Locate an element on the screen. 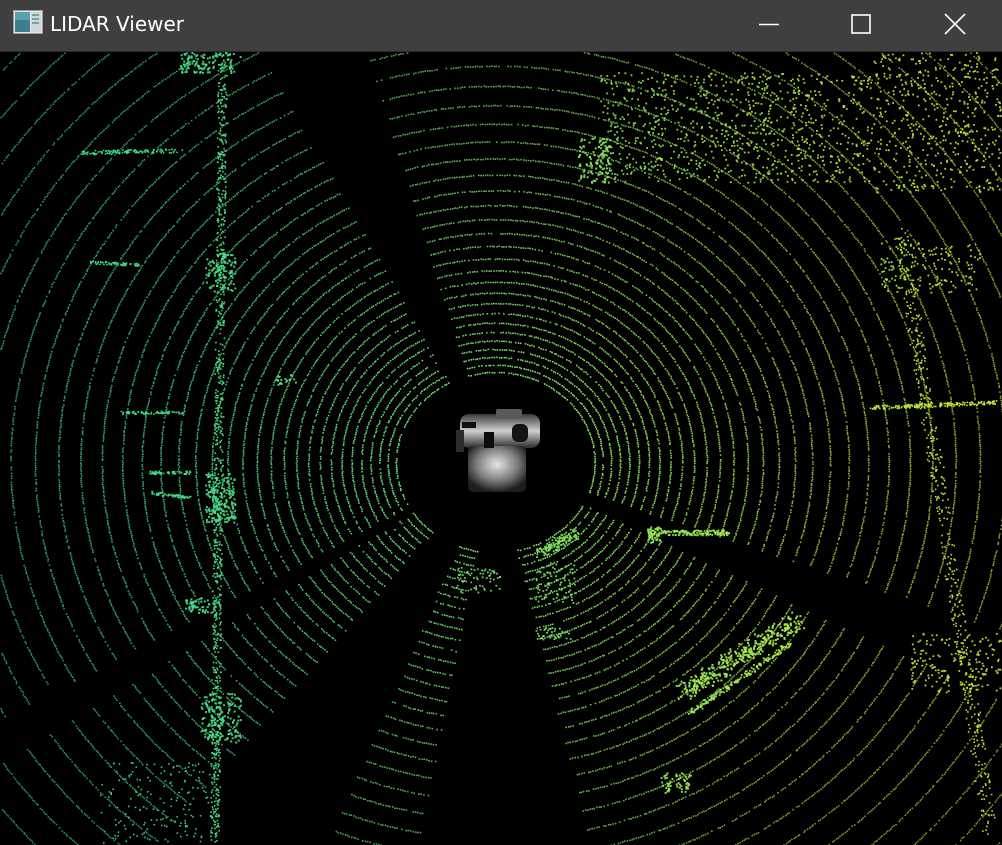 The height and width of the screenshot is (845, 1002). ego-vehicle-model is located at coordinates (498, 450).